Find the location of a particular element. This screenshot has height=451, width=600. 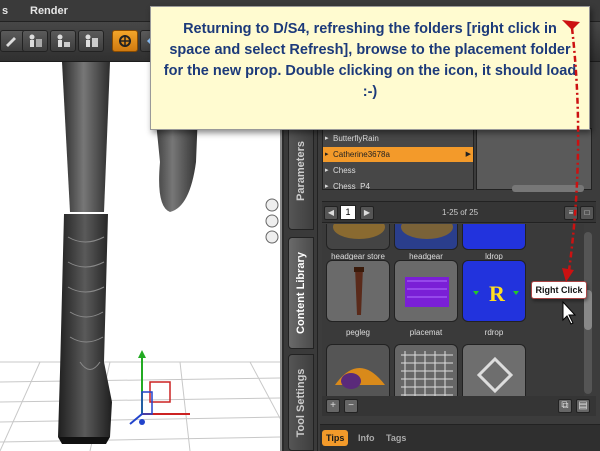

boot is located at coordinates (85, 325).